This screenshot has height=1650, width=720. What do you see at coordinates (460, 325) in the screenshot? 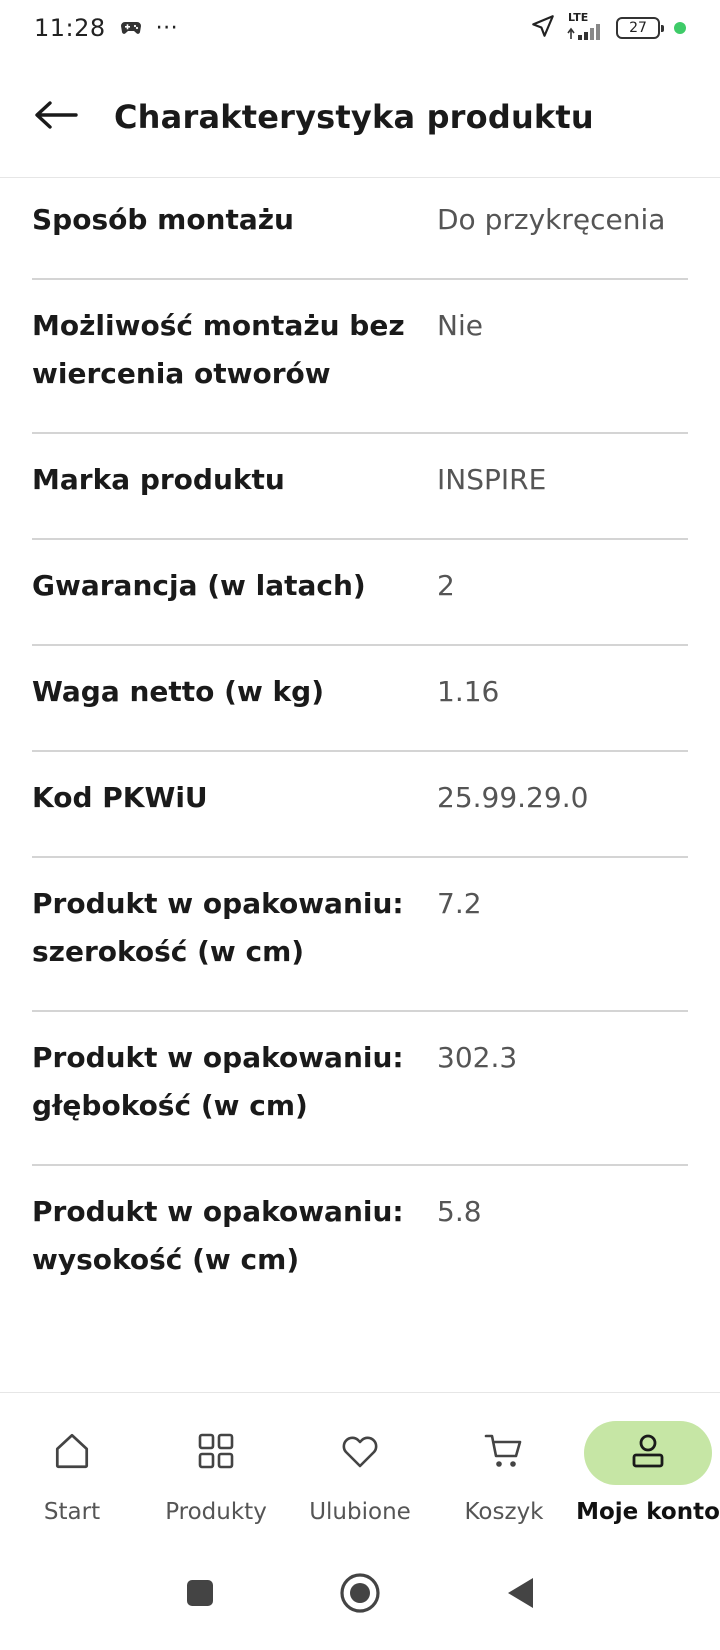
I see `attribute-value: Nie` at bounding box center [460, 325].